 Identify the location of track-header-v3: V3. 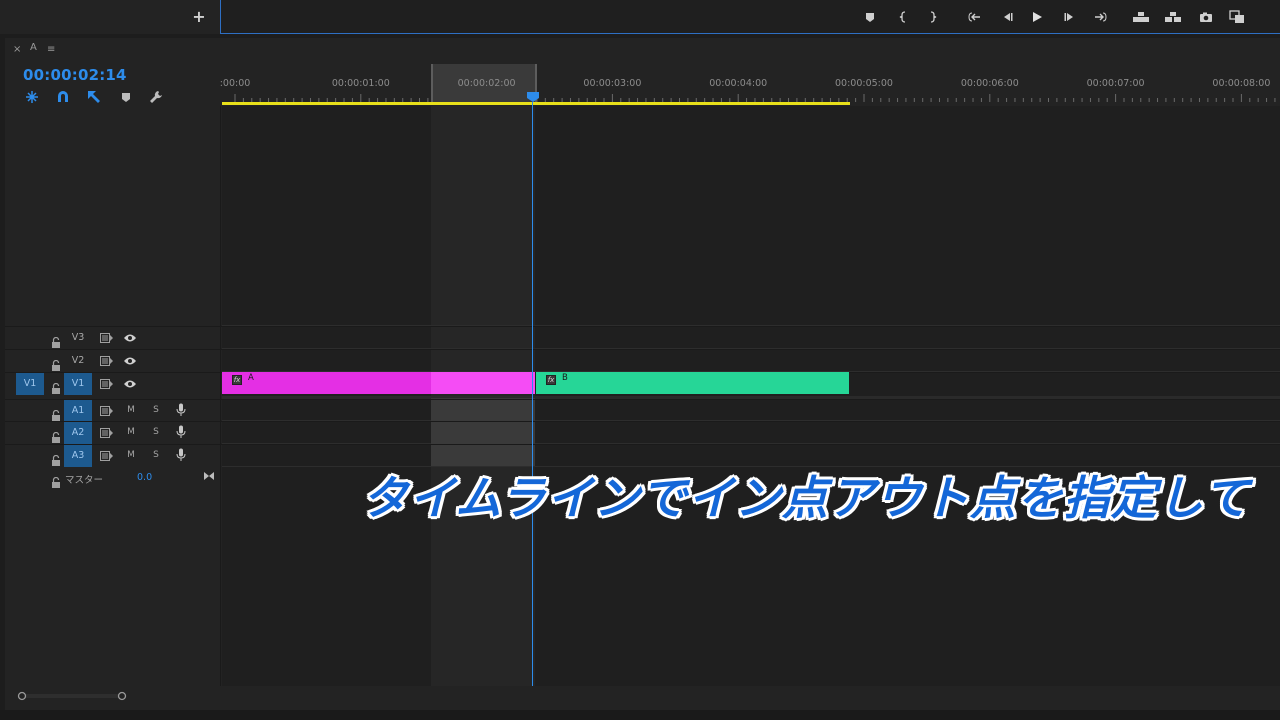
(642, 337).